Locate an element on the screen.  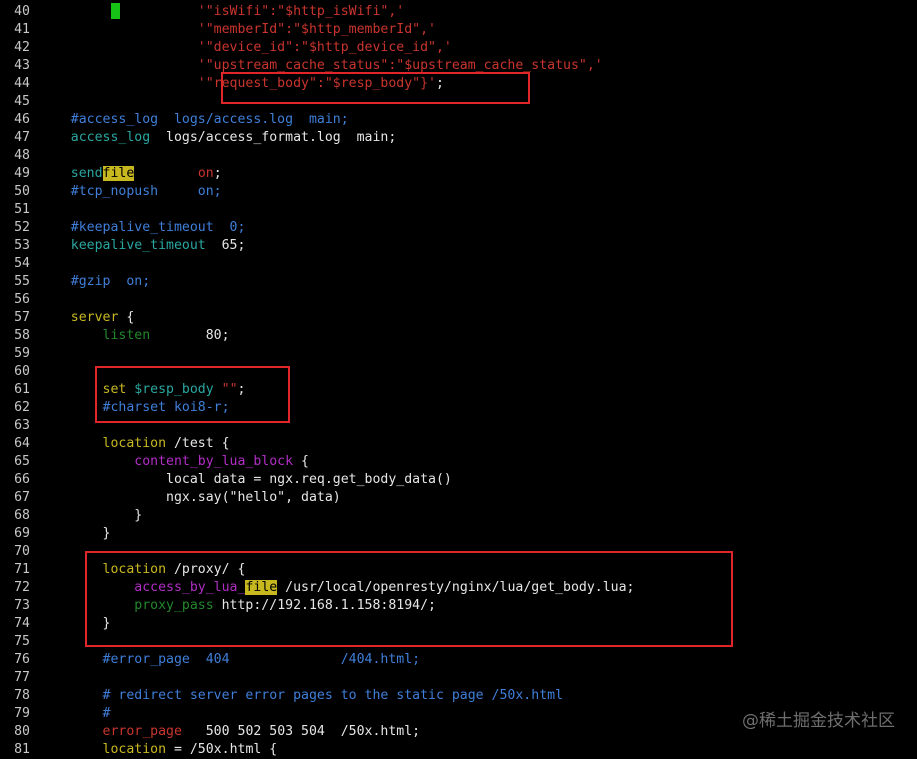
code-text: access_log logs/access_format.log main; is located at coordinates (218, 138).